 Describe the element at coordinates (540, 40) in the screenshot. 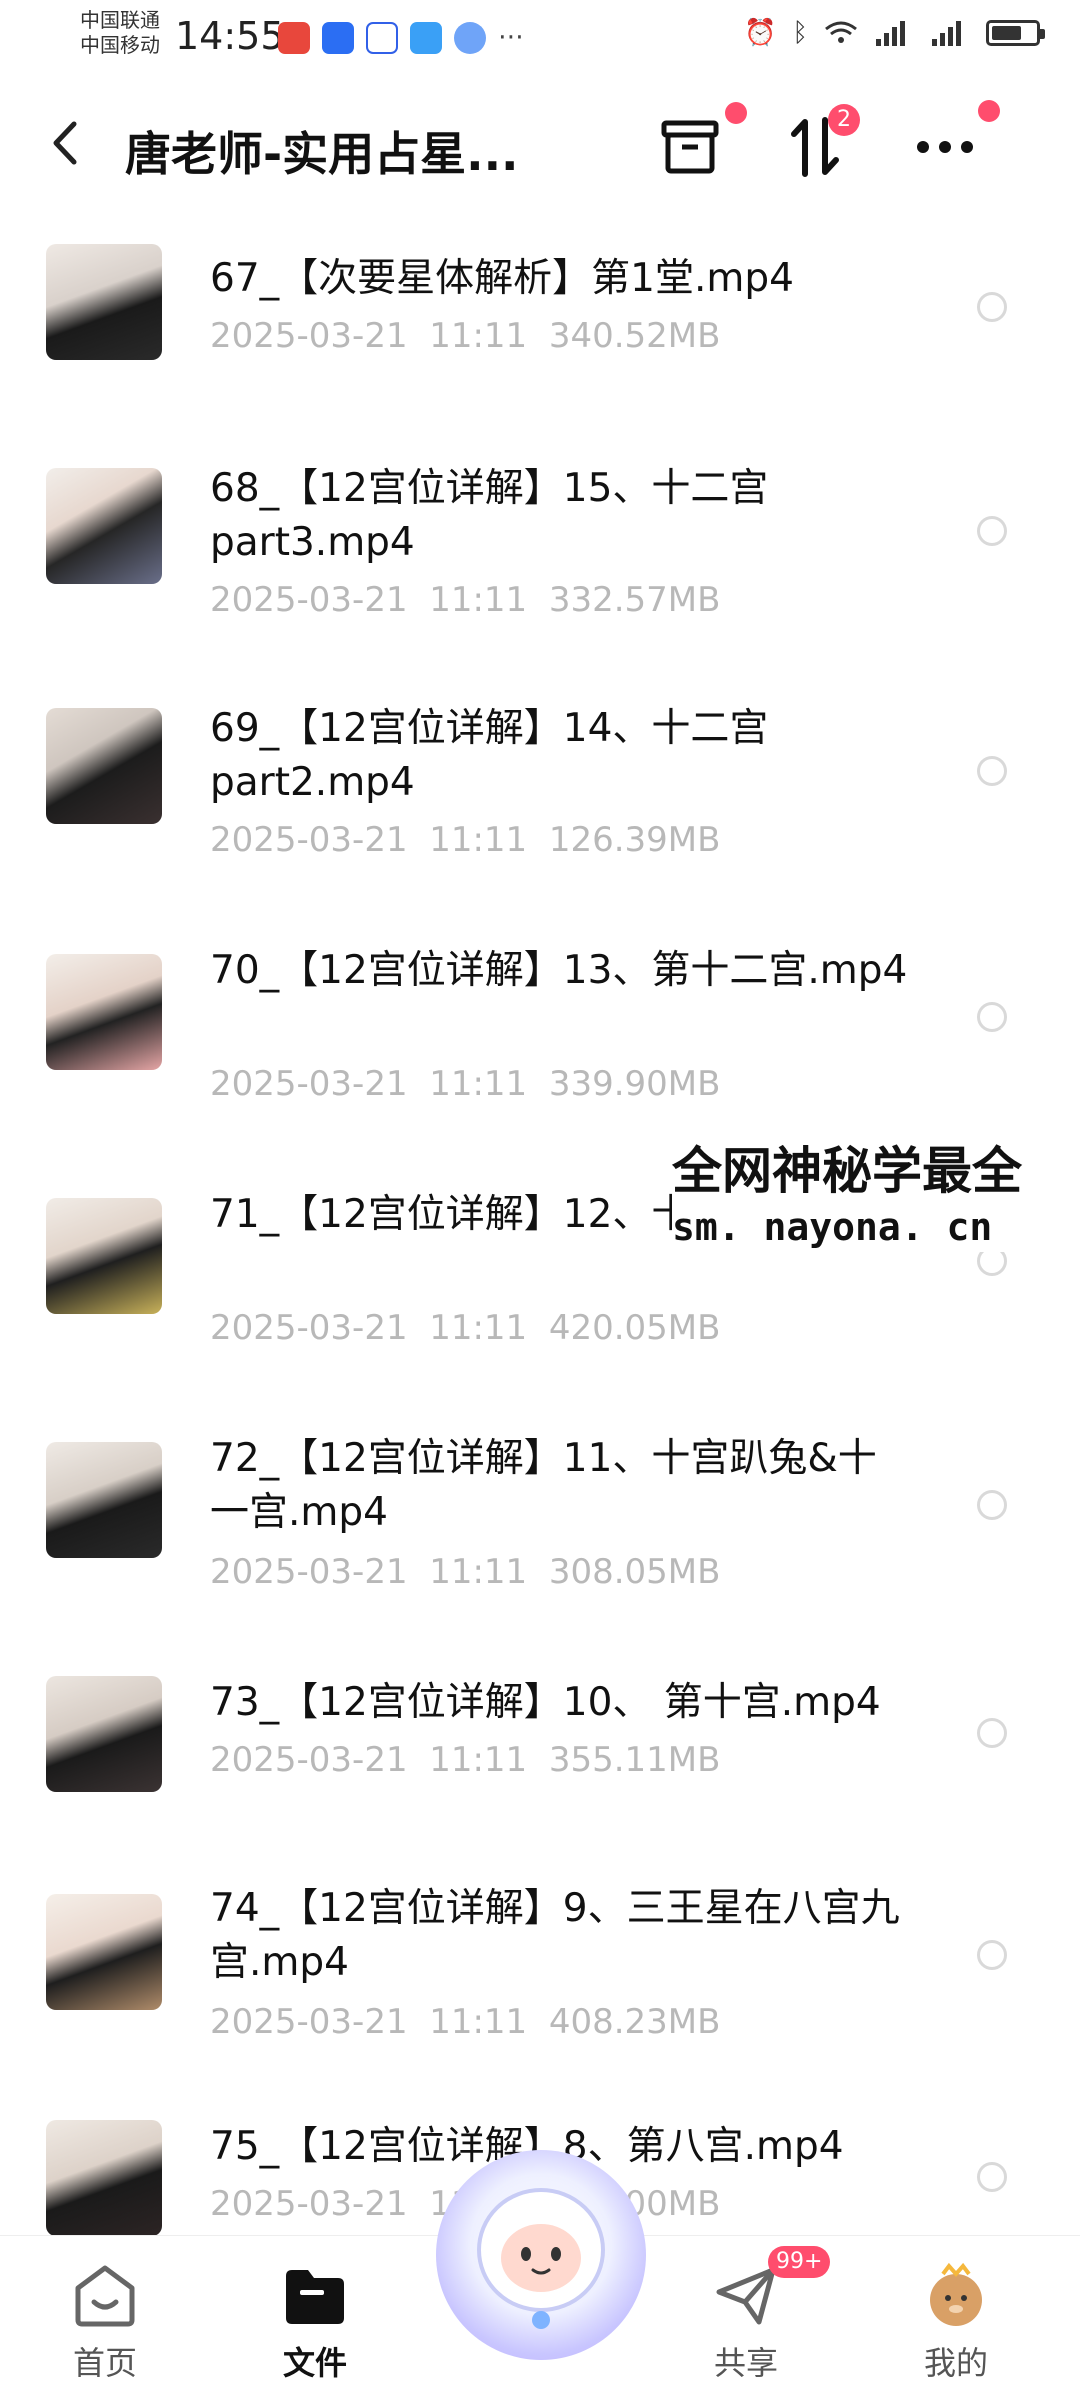

I see `status-bar: 中国联通 中国移动 14:55 ⋯ ⏰ ᛒ` at that location.